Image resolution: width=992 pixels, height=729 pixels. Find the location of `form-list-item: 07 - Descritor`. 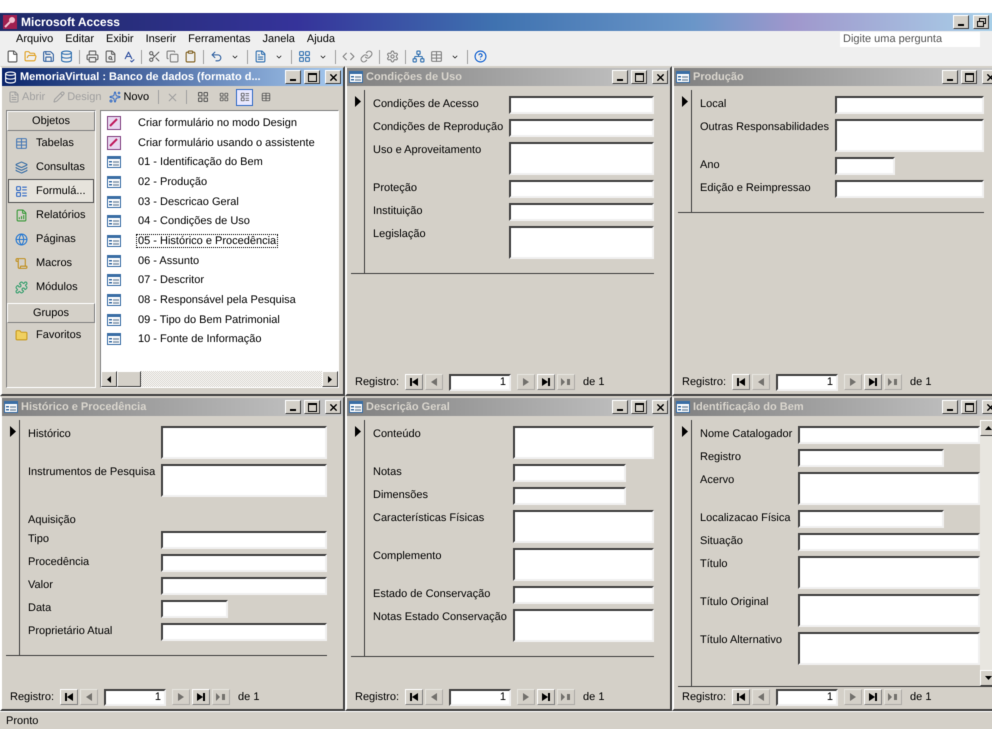

form-list-item: 07 - Descritor is located at coordinates (219, 280).